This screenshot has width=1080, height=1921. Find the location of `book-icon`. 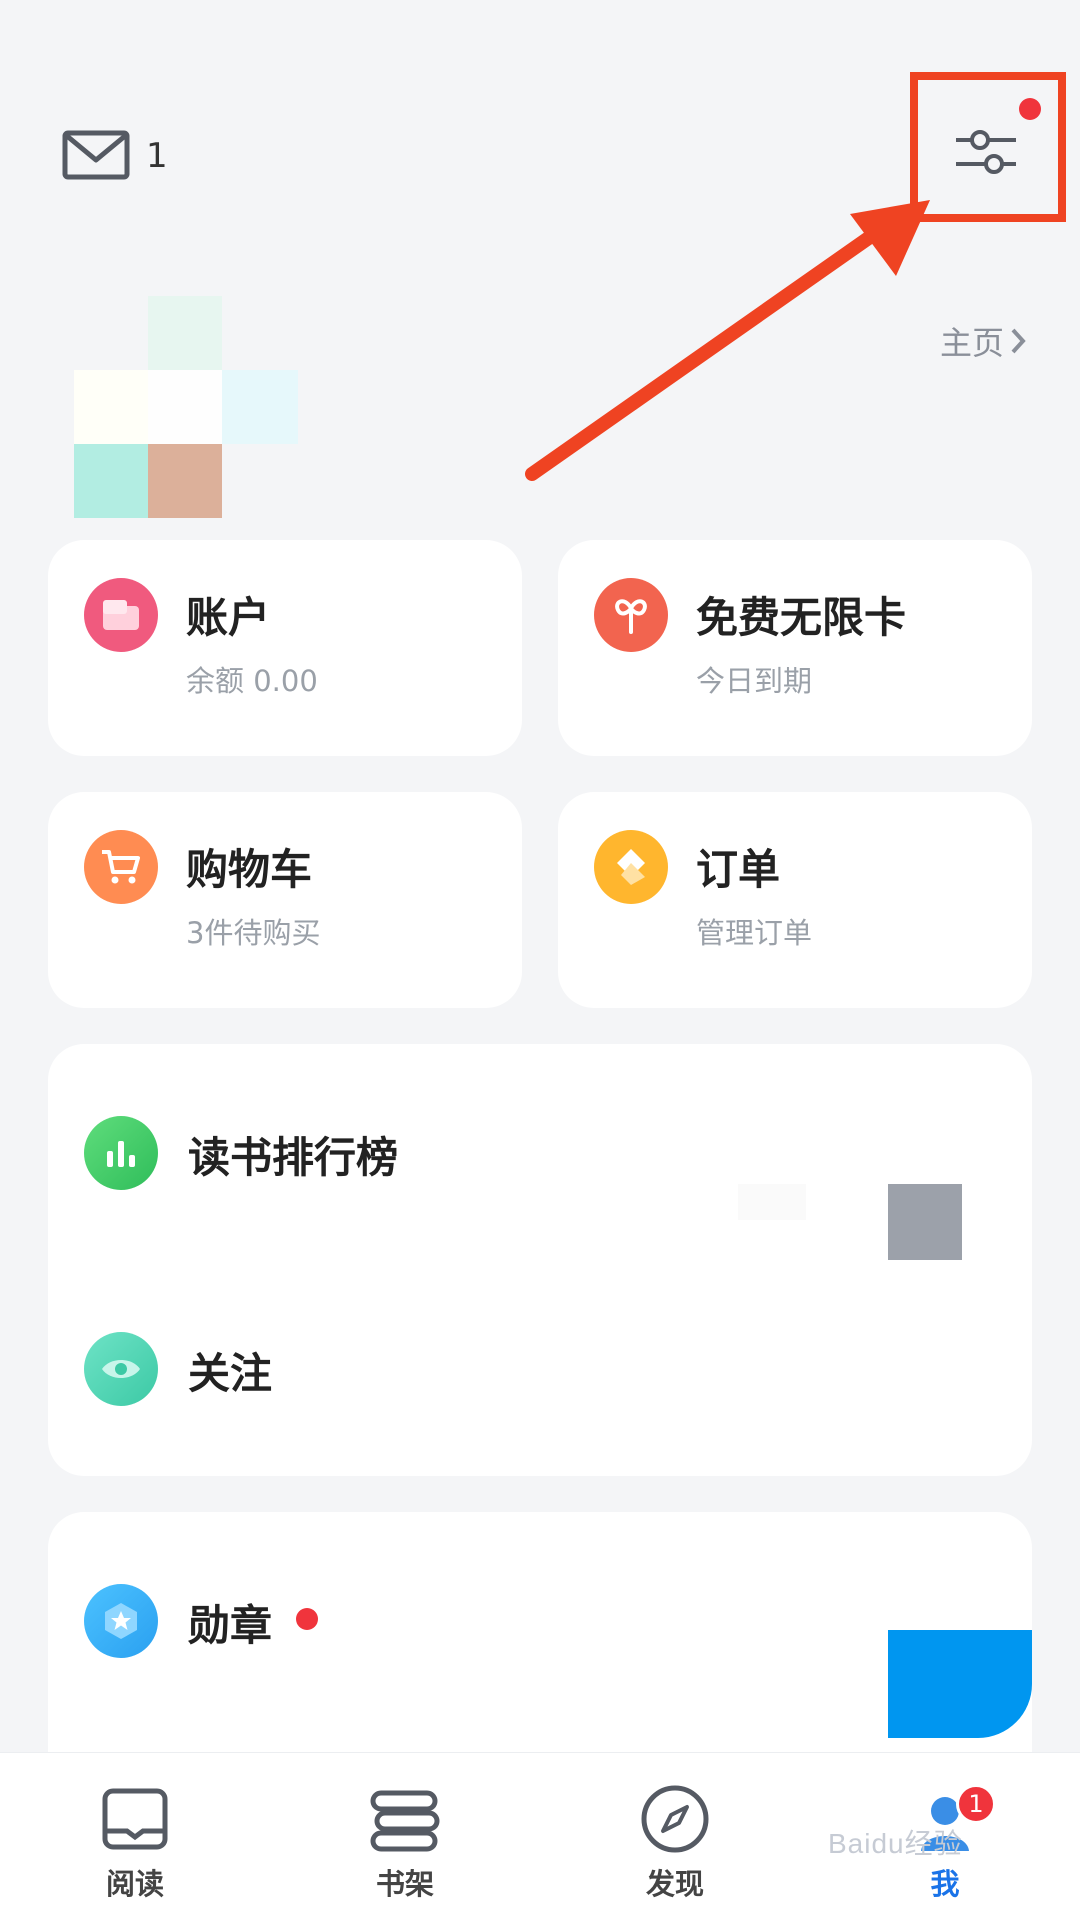

book-icon is located at coordinates (135, 1819).